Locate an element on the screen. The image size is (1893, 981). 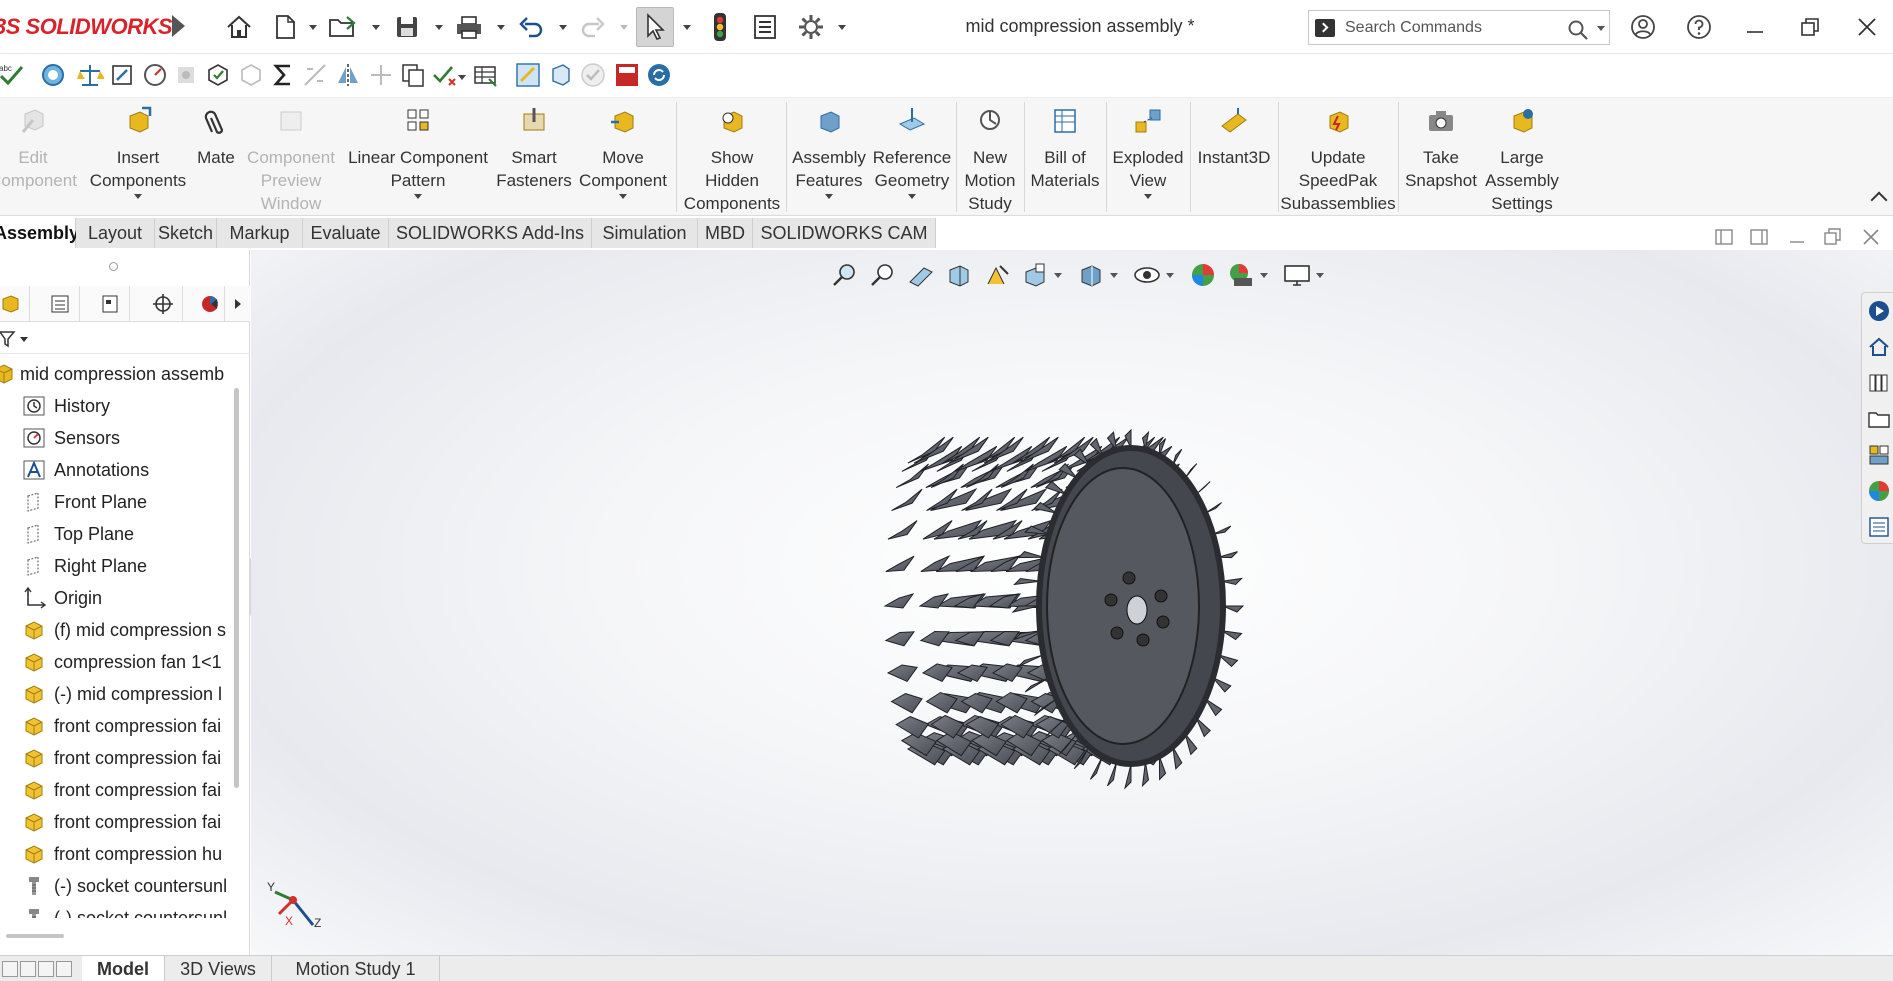
home-button is located at coordinates (239, 27).